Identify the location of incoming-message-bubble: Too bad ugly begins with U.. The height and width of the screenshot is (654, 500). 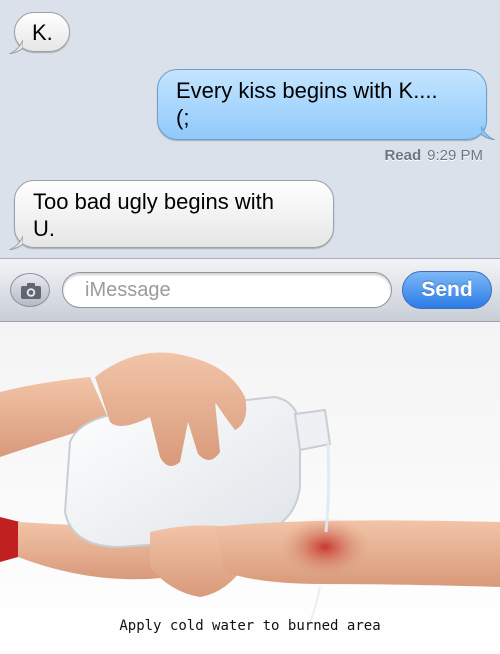
(174, 214).